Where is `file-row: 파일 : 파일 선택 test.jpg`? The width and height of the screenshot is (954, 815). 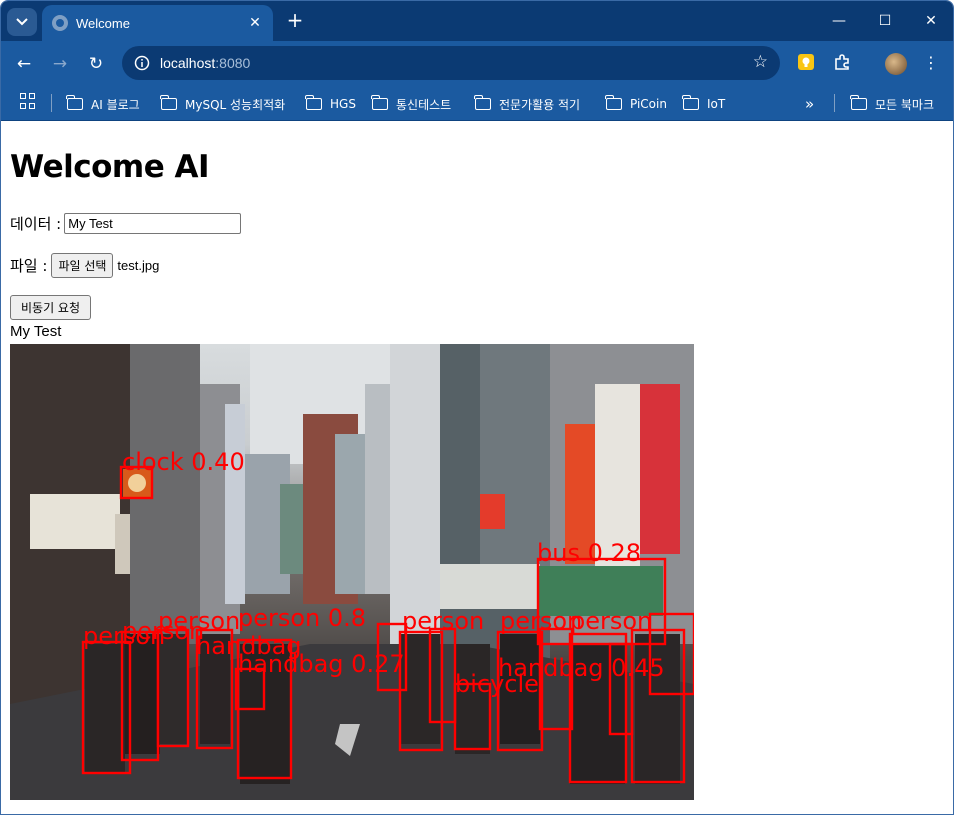
file-row: 파일 : 파일 선택 test.jpg is located at coordinates (84, 265).